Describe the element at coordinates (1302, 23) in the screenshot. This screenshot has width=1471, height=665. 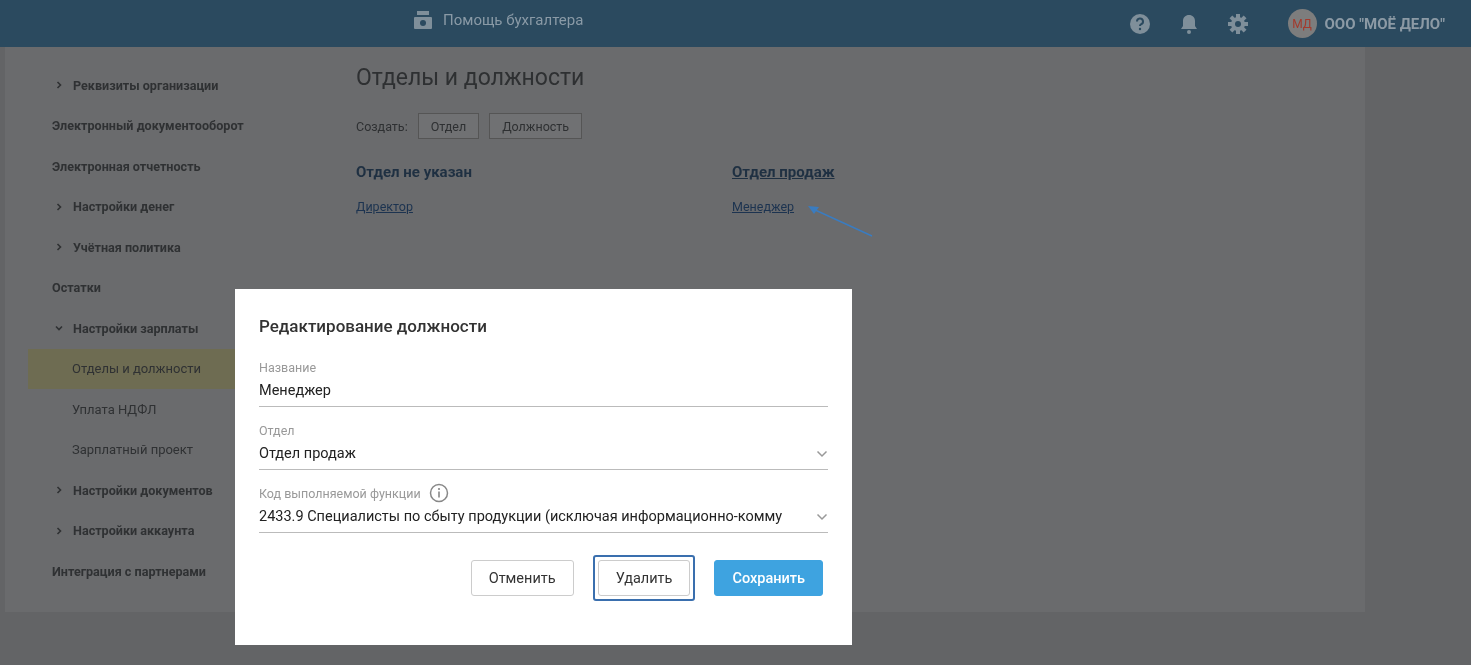
I see `user-avatar: МД` at that location.